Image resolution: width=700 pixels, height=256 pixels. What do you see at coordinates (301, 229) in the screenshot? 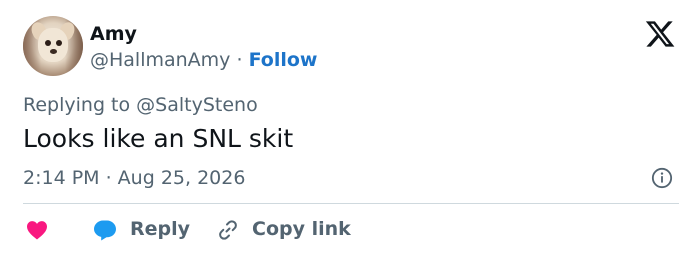
I see `copy-link-button: Copy link` at bounding box center [301, 229].